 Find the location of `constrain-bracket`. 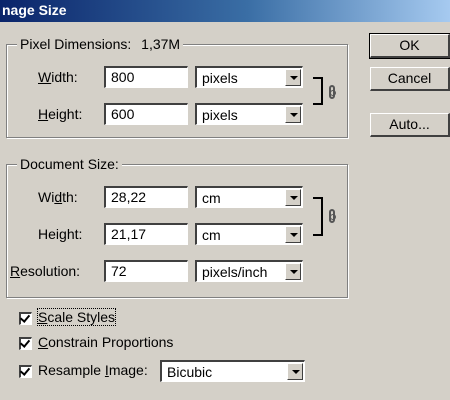

constrain-bracket is located at coordinates (318, 91).